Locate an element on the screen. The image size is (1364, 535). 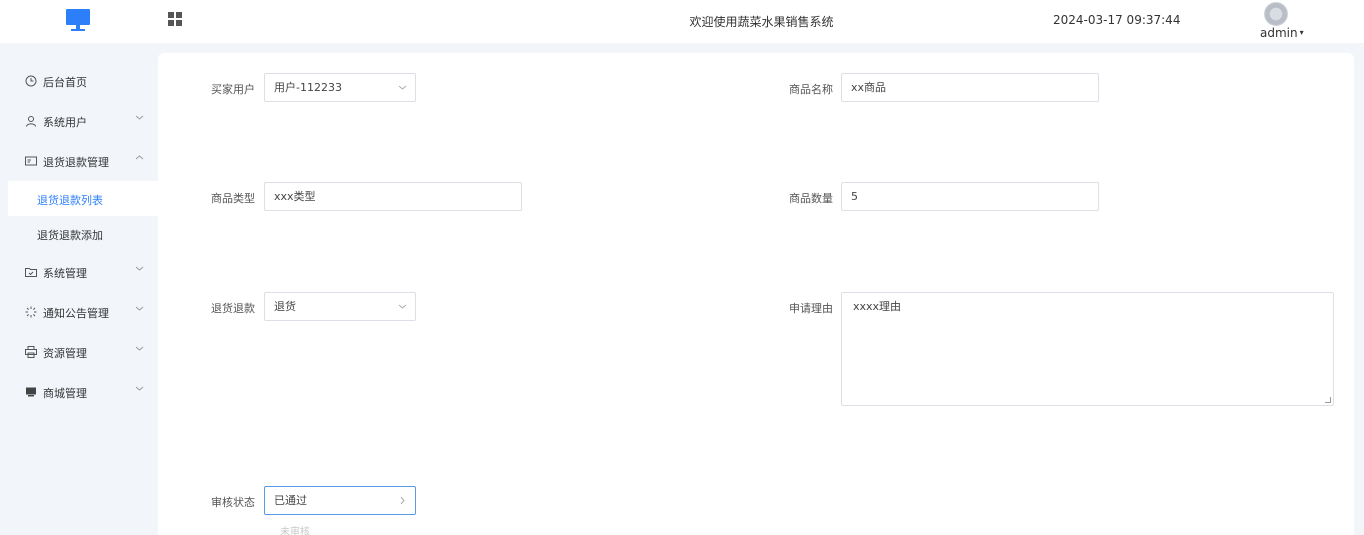
sidebar-item-notice: 通知公告管理 is located at coordinates (79, 312).